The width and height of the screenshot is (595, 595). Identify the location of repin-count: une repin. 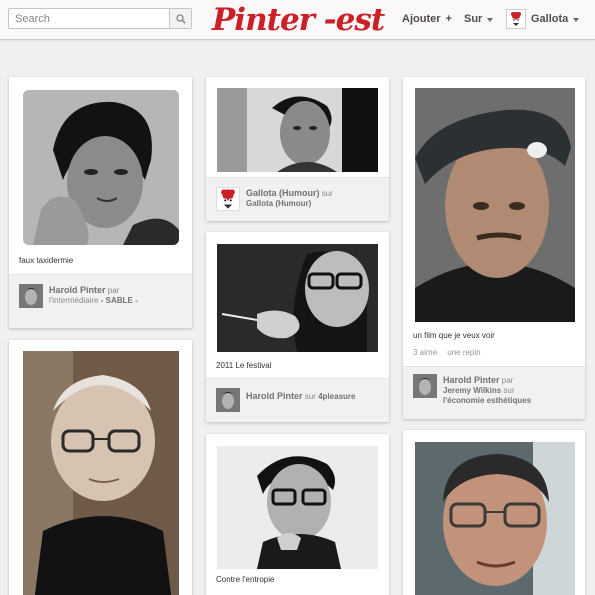
(463, 352).